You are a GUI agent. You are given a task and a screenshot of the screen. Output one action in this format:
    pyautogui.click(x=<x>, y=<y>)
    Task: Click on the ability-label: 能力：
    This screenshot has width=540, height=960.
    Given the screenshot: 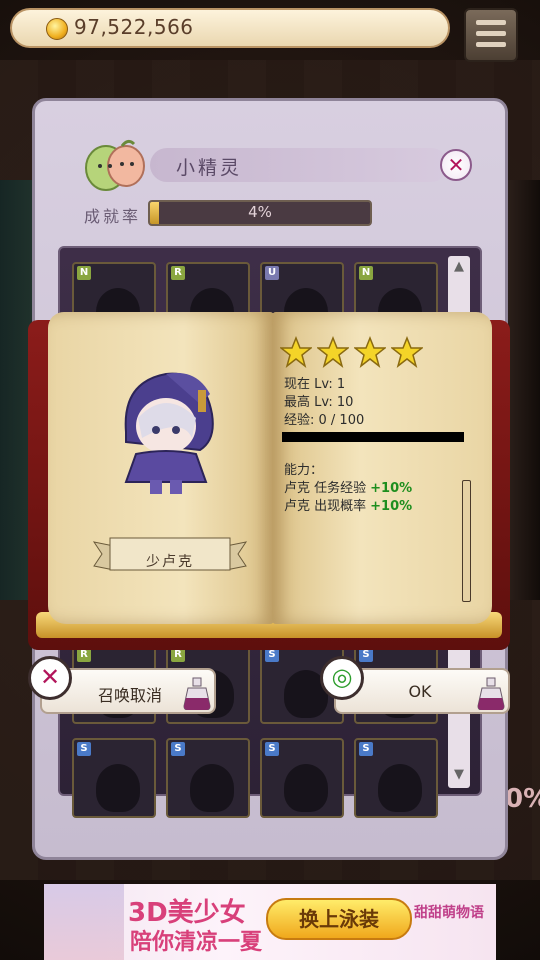 What is the action you would take?
    pyautogui.click(x=304, y=470)
    